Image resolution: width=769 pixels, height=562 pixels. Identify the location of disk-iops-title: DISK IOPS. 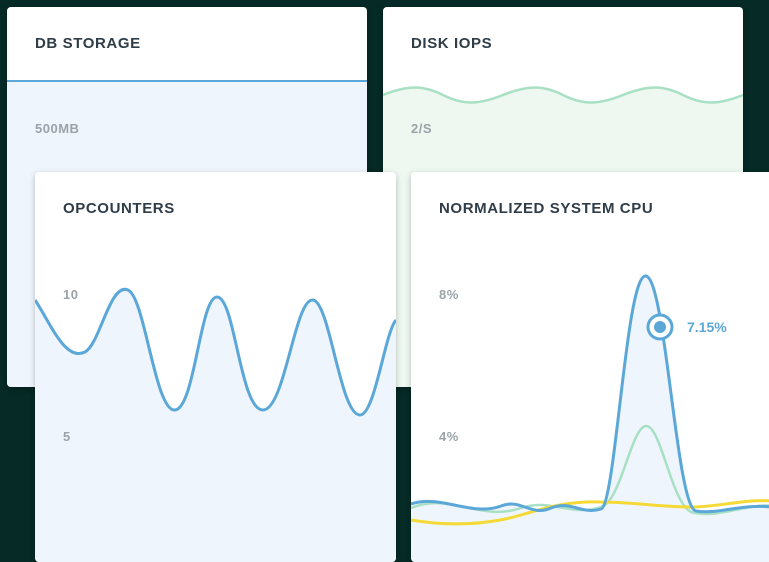
(452, 43).